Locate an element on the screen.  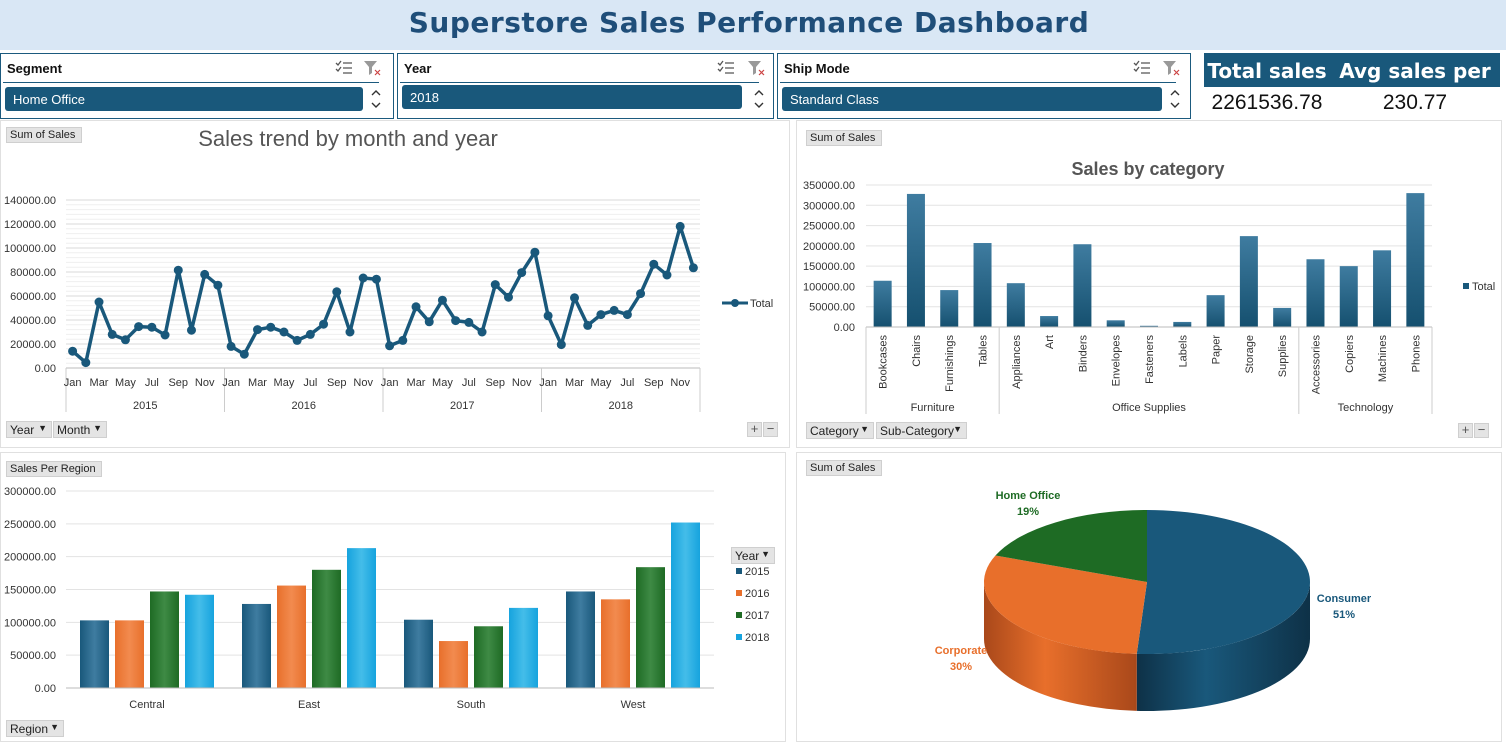
month-label: May is located at coordinates (284, 383).